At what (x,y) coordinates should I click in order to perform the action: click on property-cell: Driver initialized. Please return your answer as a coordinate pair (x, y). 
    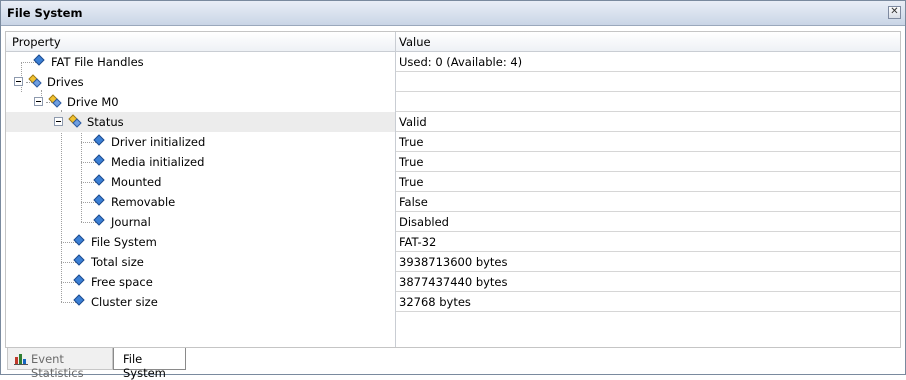
    Looking at the image, I should click on (200, 142).